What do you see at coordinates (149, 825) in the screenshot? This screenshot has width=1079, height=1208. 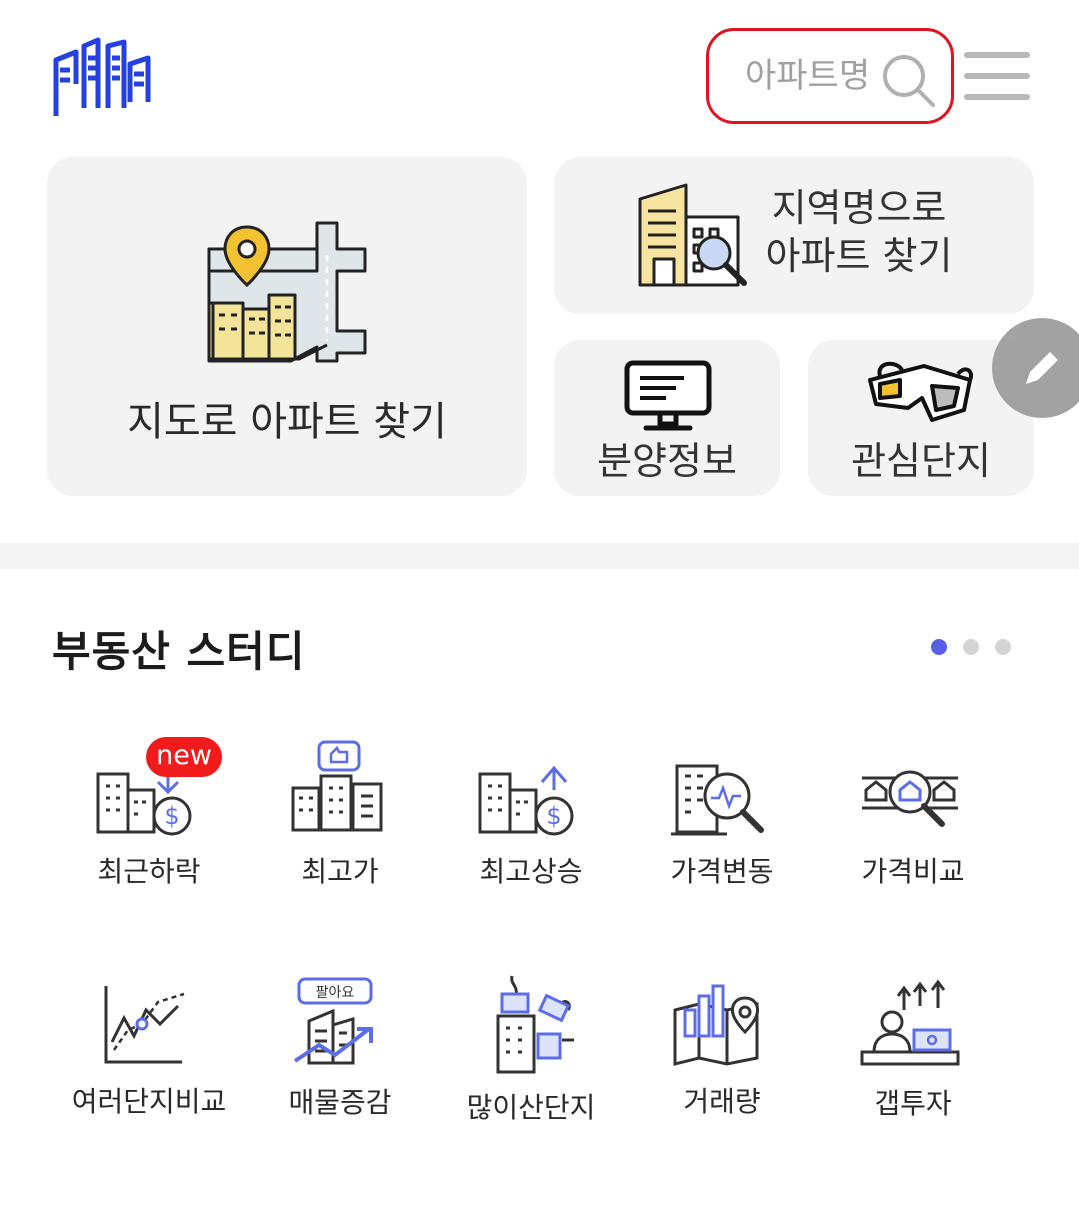 I see `study-item-price-drop: $ 최근하락` at bounding box center [149, 825].